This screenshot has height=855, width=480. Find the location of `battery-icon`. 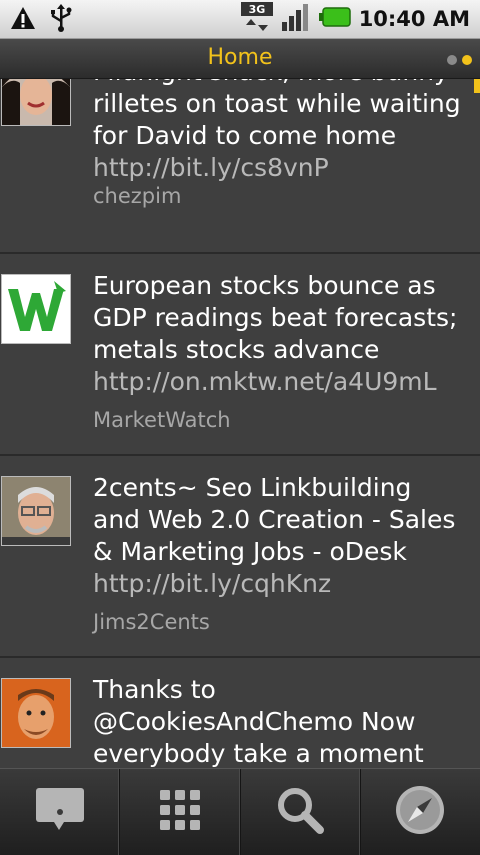

battery-icon is located at coordinates (334, 19).